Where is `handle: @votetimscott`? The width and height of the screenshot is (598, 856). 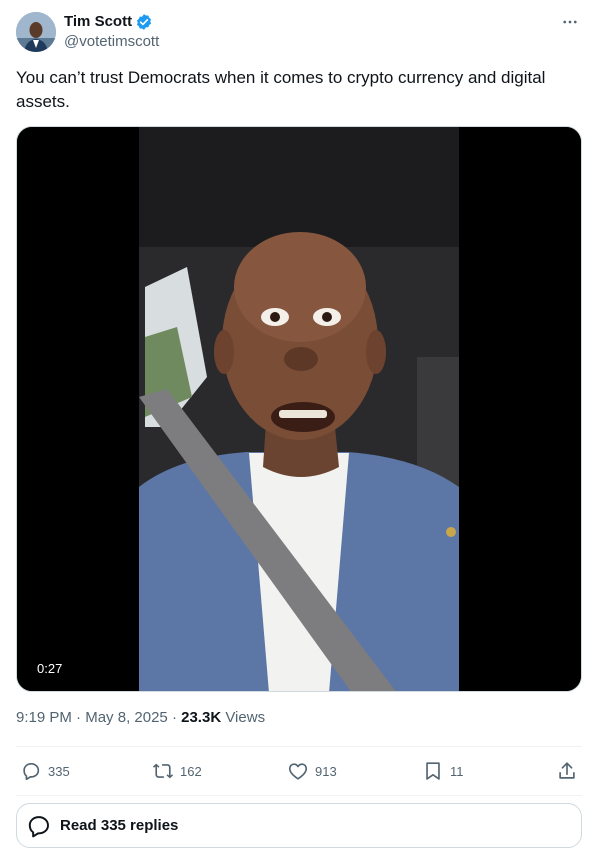
handle: @votetimscott is located at coordinates (111, 42).